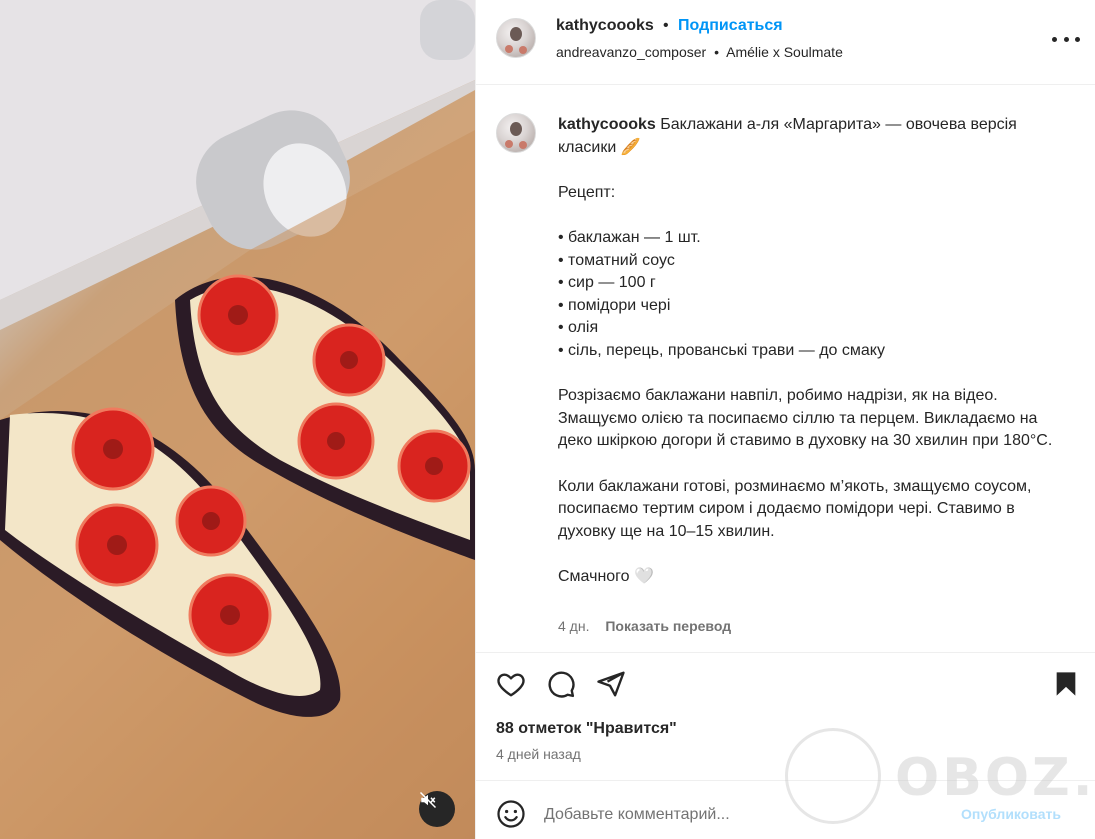 Image resolution: width=1095 pixels, height=839 pixels. What do you see at coordinates (785, 685) in the screenshot?
I see `action-bar` at bounding box center [785, 685].